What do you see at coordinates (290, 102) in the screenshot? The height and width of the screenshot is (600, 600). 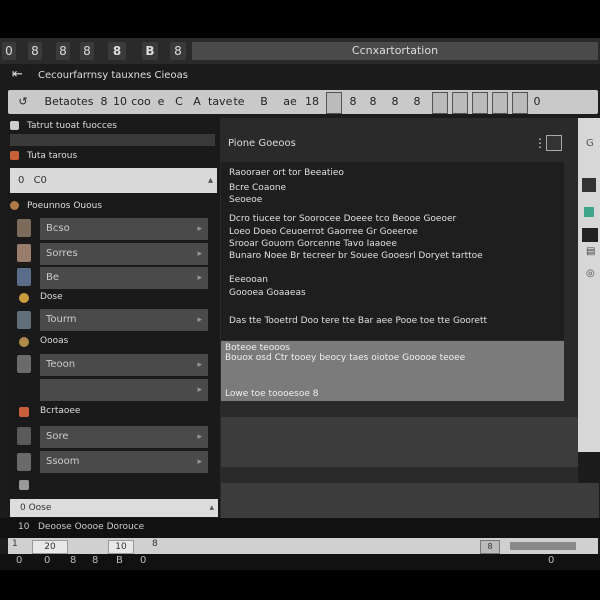 I see `toolbar-button-11: ae` at bounding box center [290, 102].